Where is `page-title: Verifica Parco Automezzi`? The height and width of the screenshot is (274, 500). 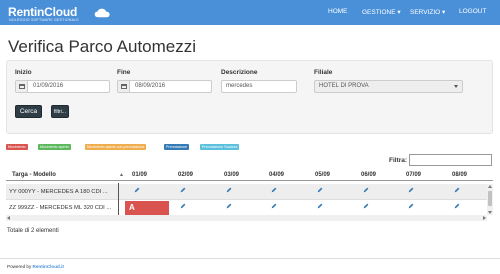 page-title: Verifica Parco Automezzi is located at coordinates (102, 46).